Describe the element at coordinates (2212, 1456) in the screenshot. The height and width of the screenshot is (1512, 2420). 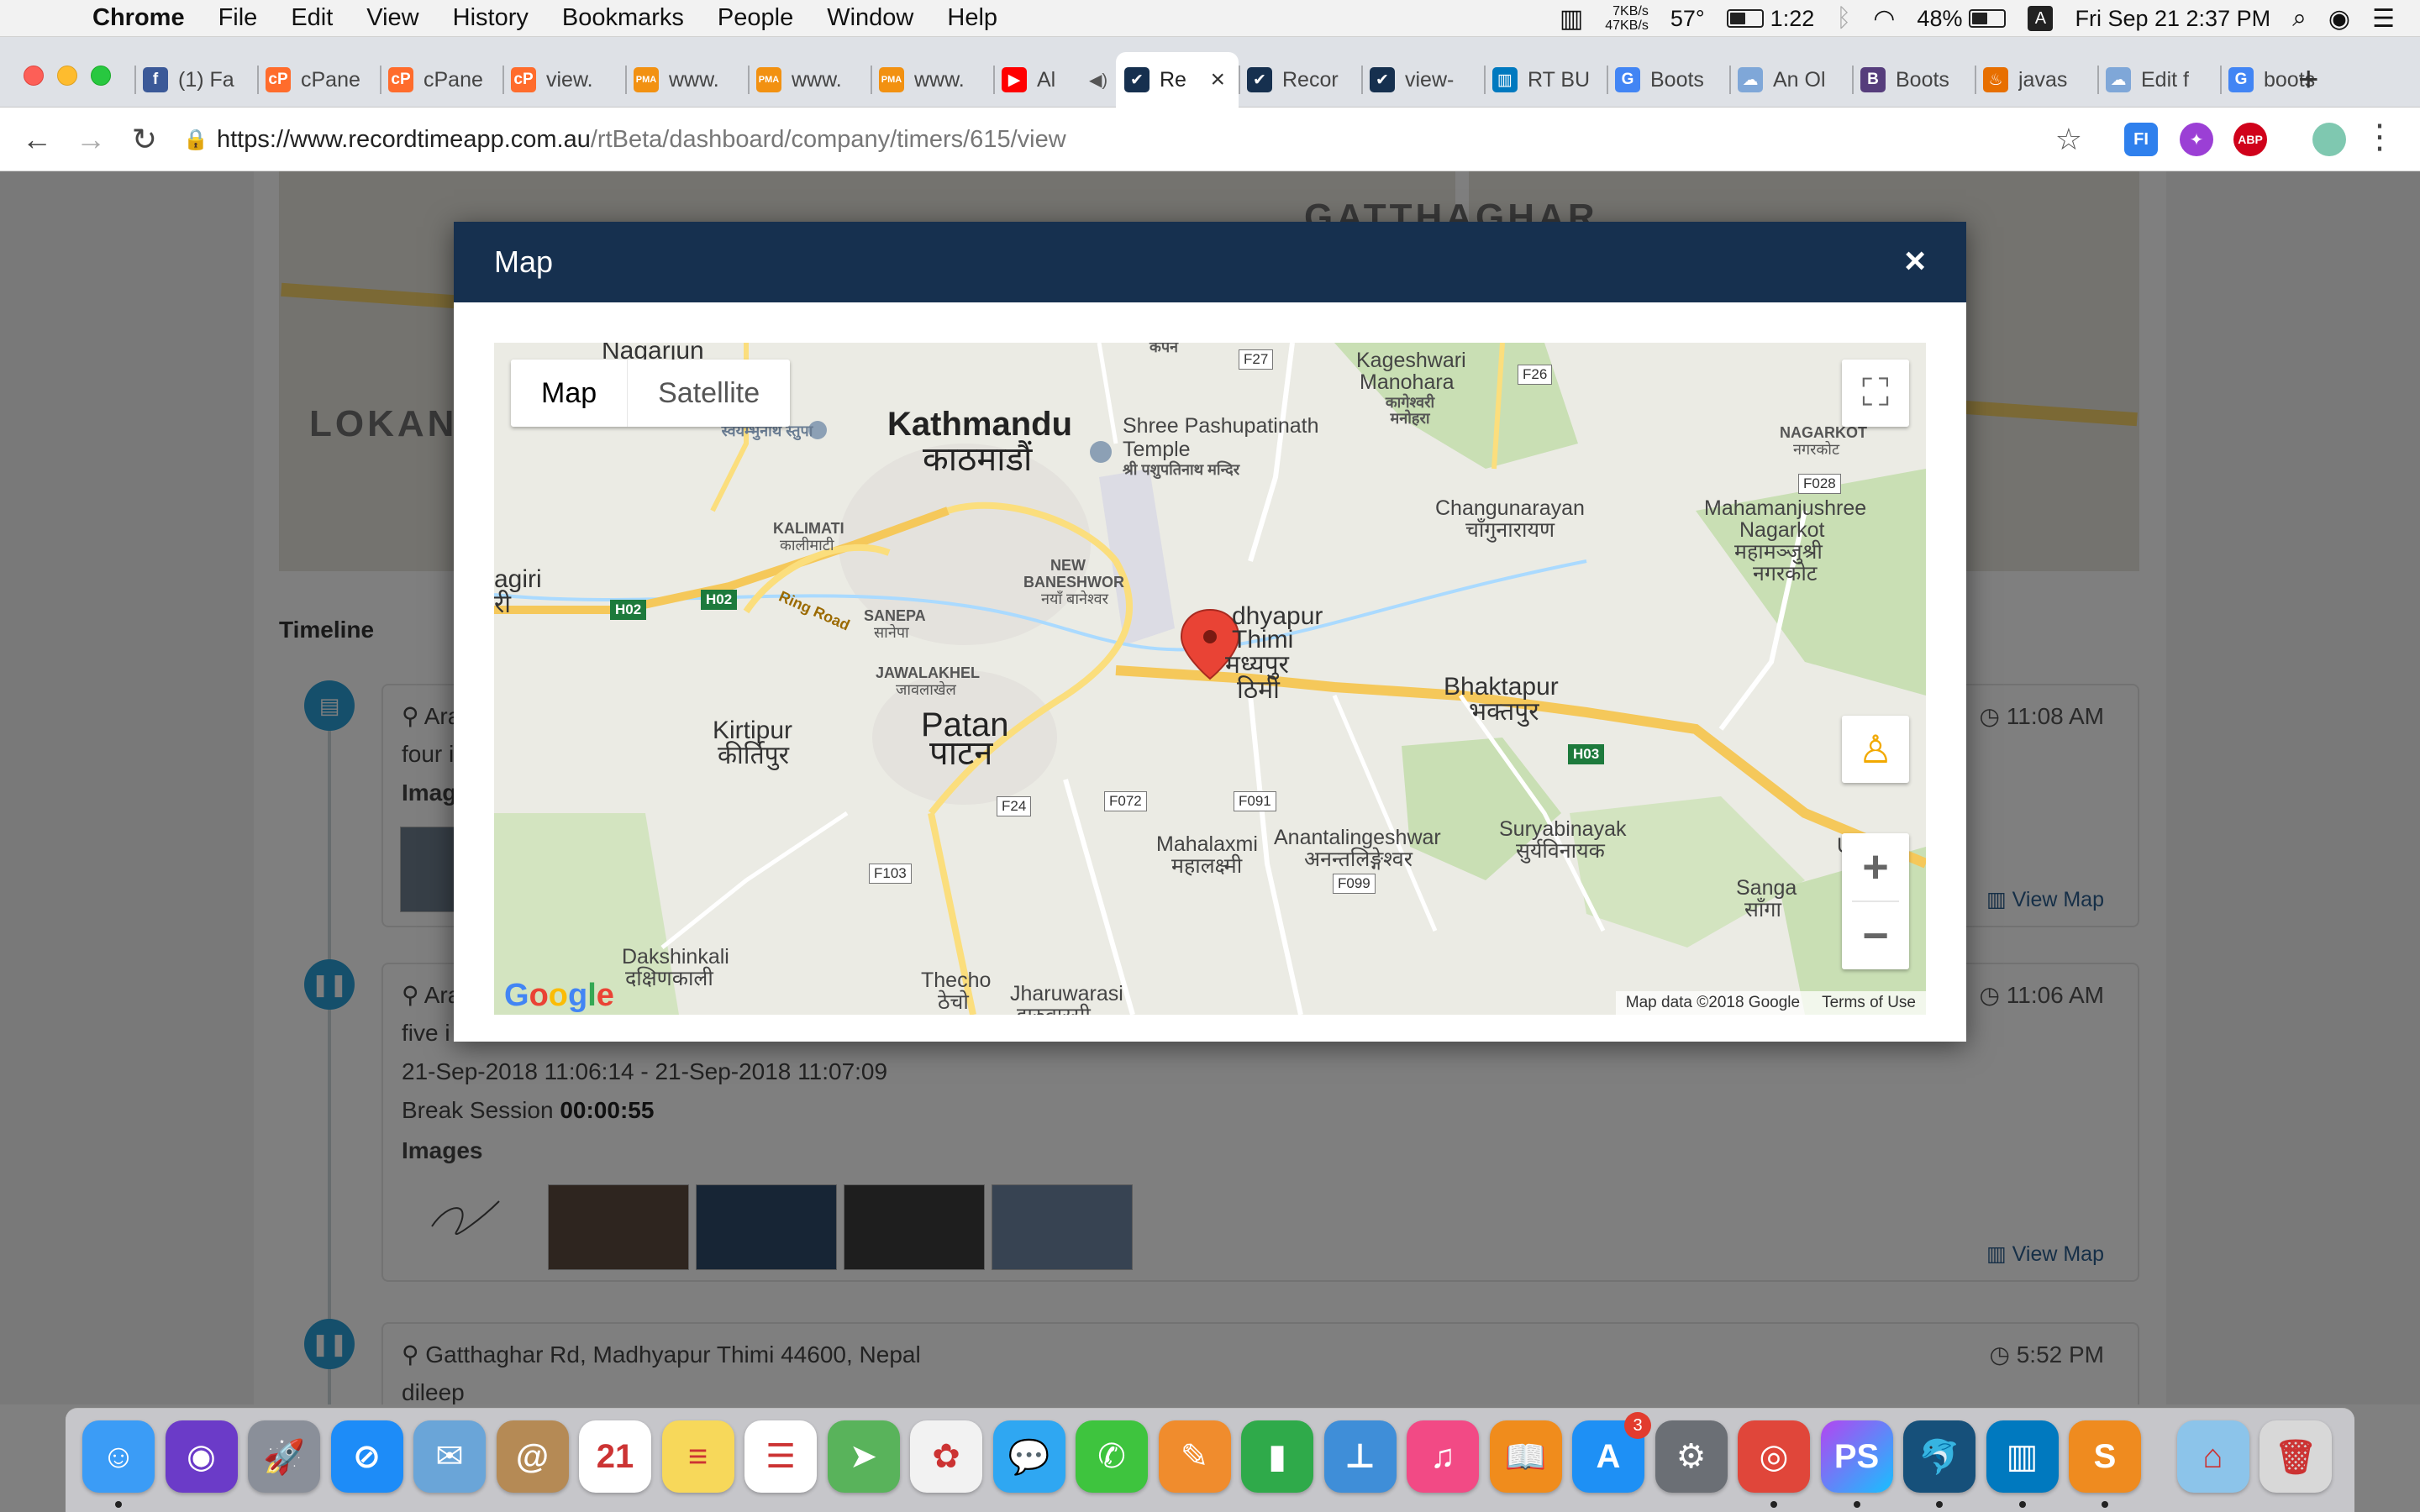
I see `downloads-folder-icon: ⌂` at that location.